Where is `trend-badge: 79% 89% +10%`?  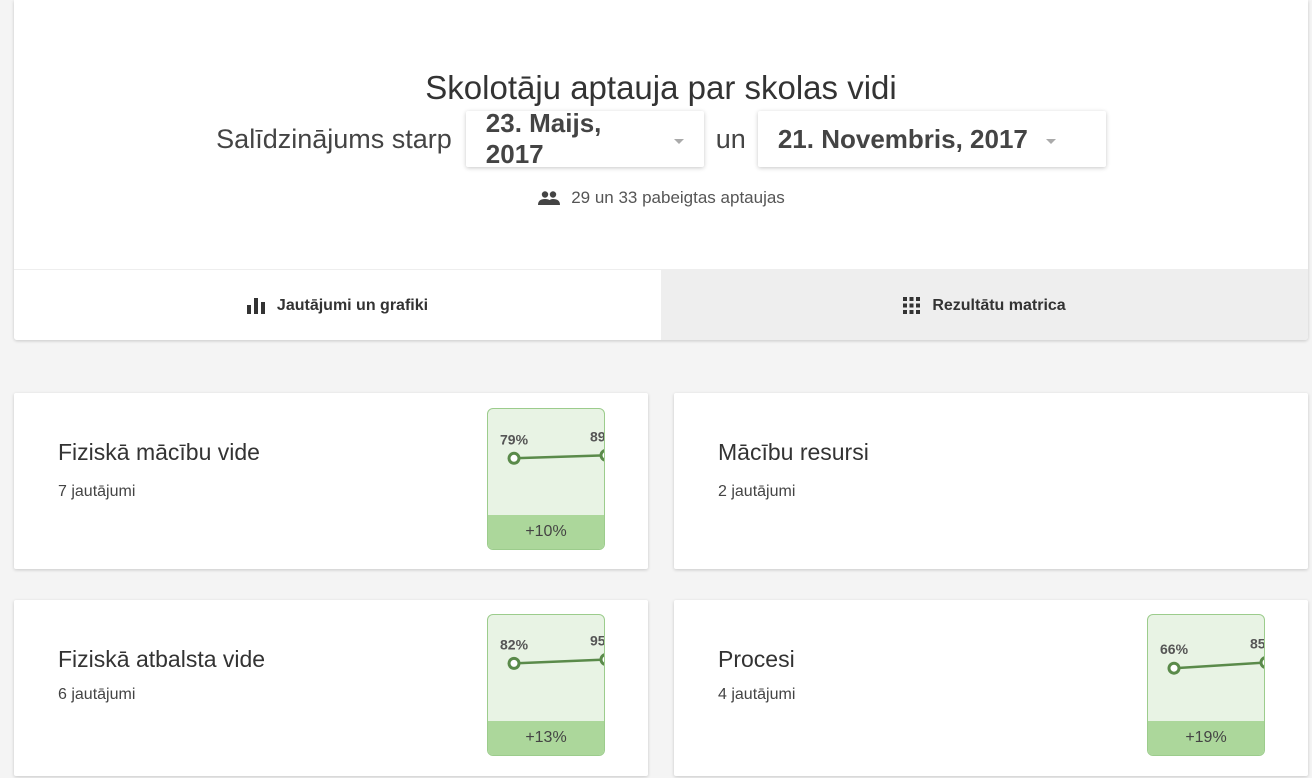 trend-badge: 79% 89% +10% is located at coordinates (546, 479).